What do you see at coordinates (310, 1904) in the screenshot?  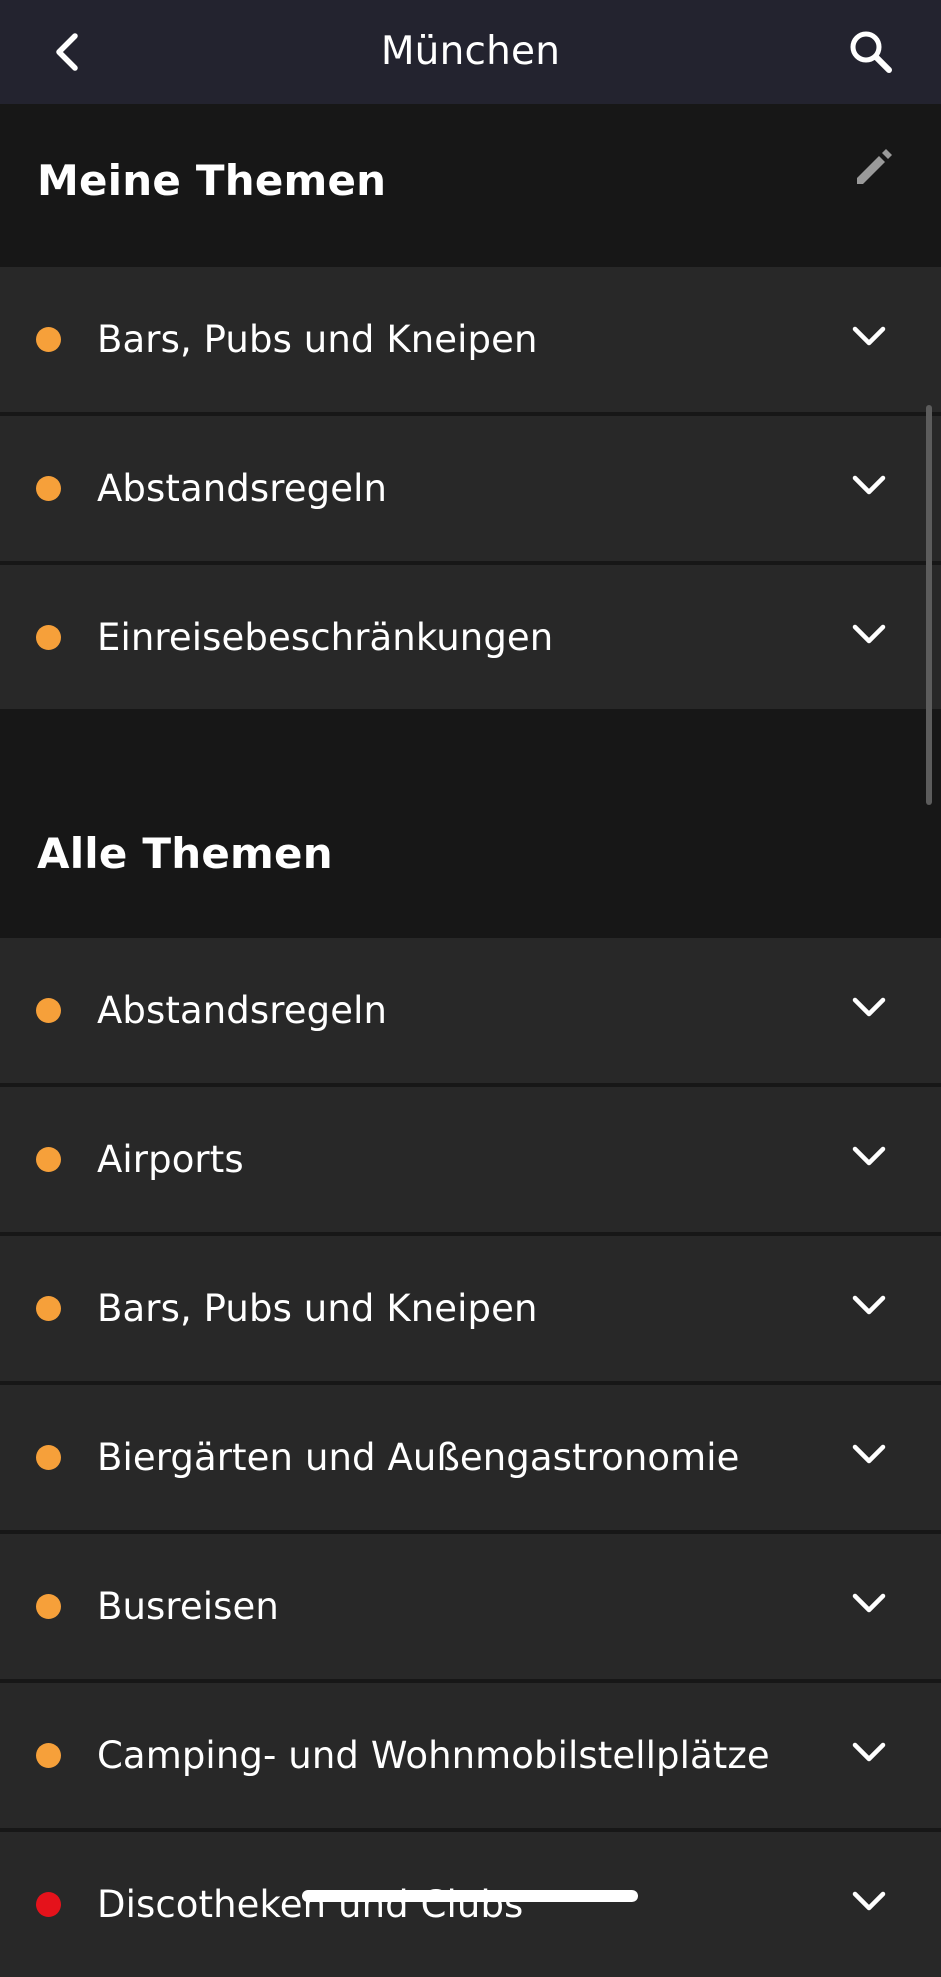 I see `topic-label: Discotheken und Clubs` at bounding box center [310, 1904].